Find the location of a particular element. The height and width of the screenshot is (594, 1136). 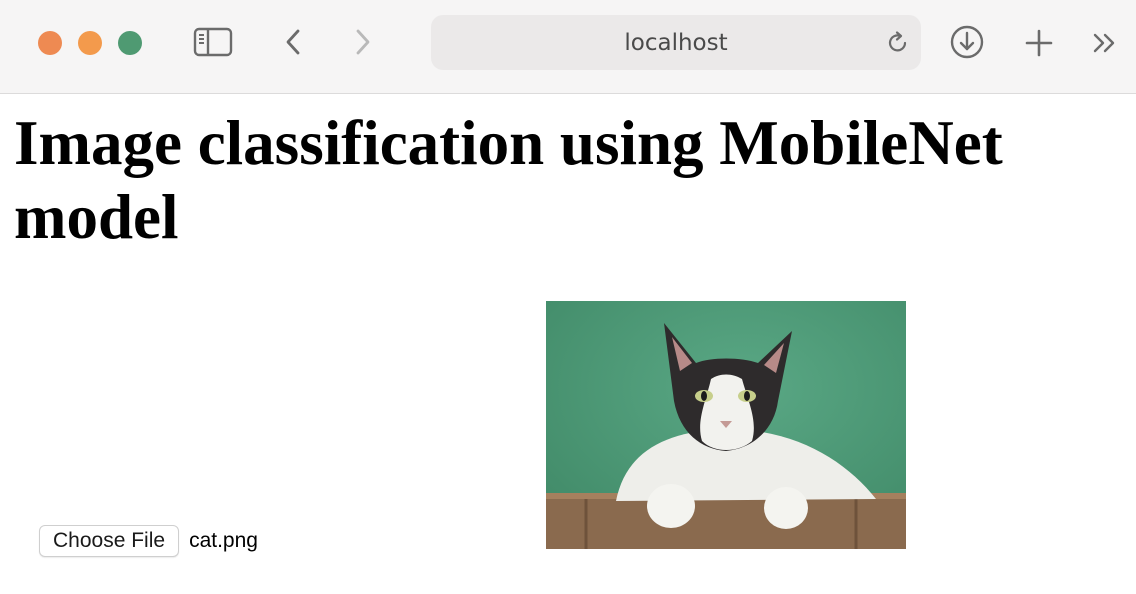

double-chevron-icon is located at coordinates (1105, 43).